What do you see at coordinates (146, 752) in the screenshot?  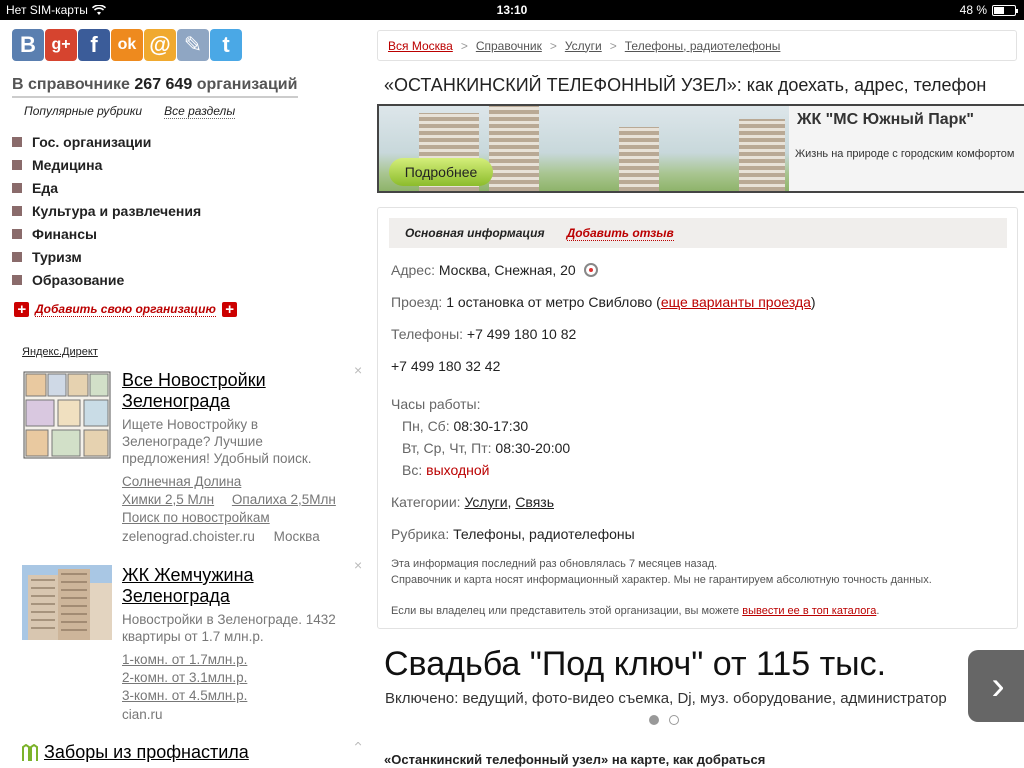 I see `ad-title: Заборы из профнастила` at bounding box center [146, 752].